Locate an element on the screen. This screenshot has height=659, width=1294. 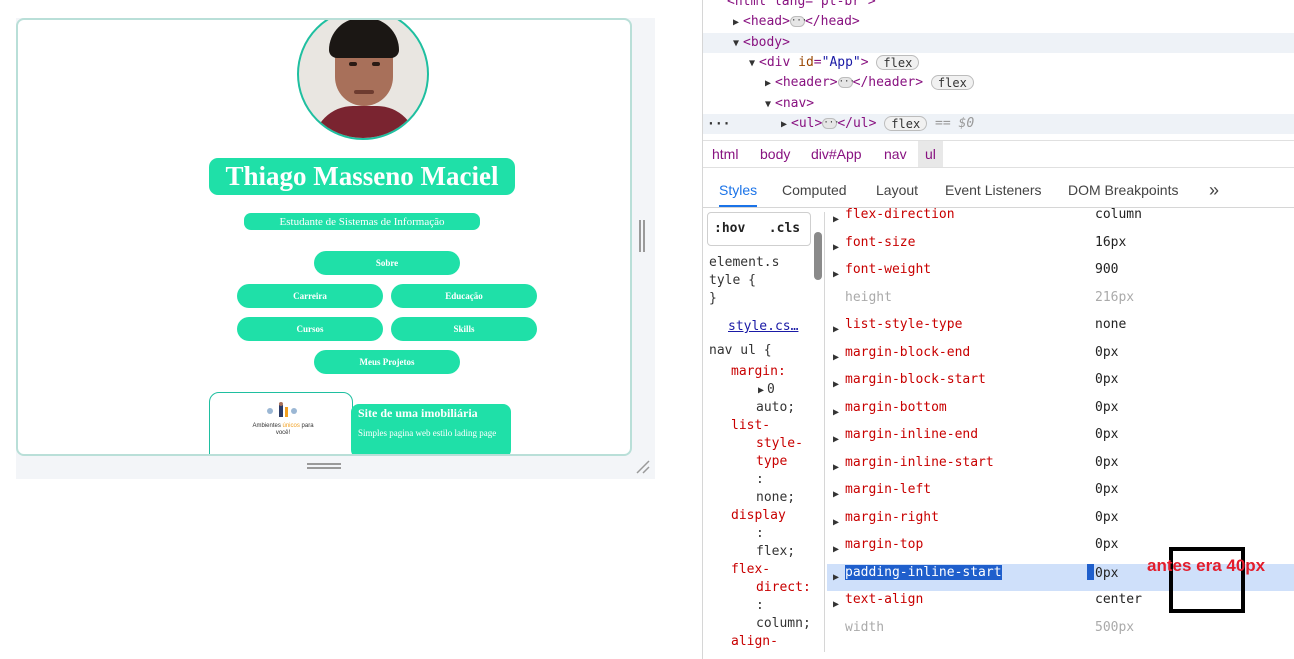
computed-row-margin-left: ▶ margin-left 0px is located at coordinates (1060, 494).